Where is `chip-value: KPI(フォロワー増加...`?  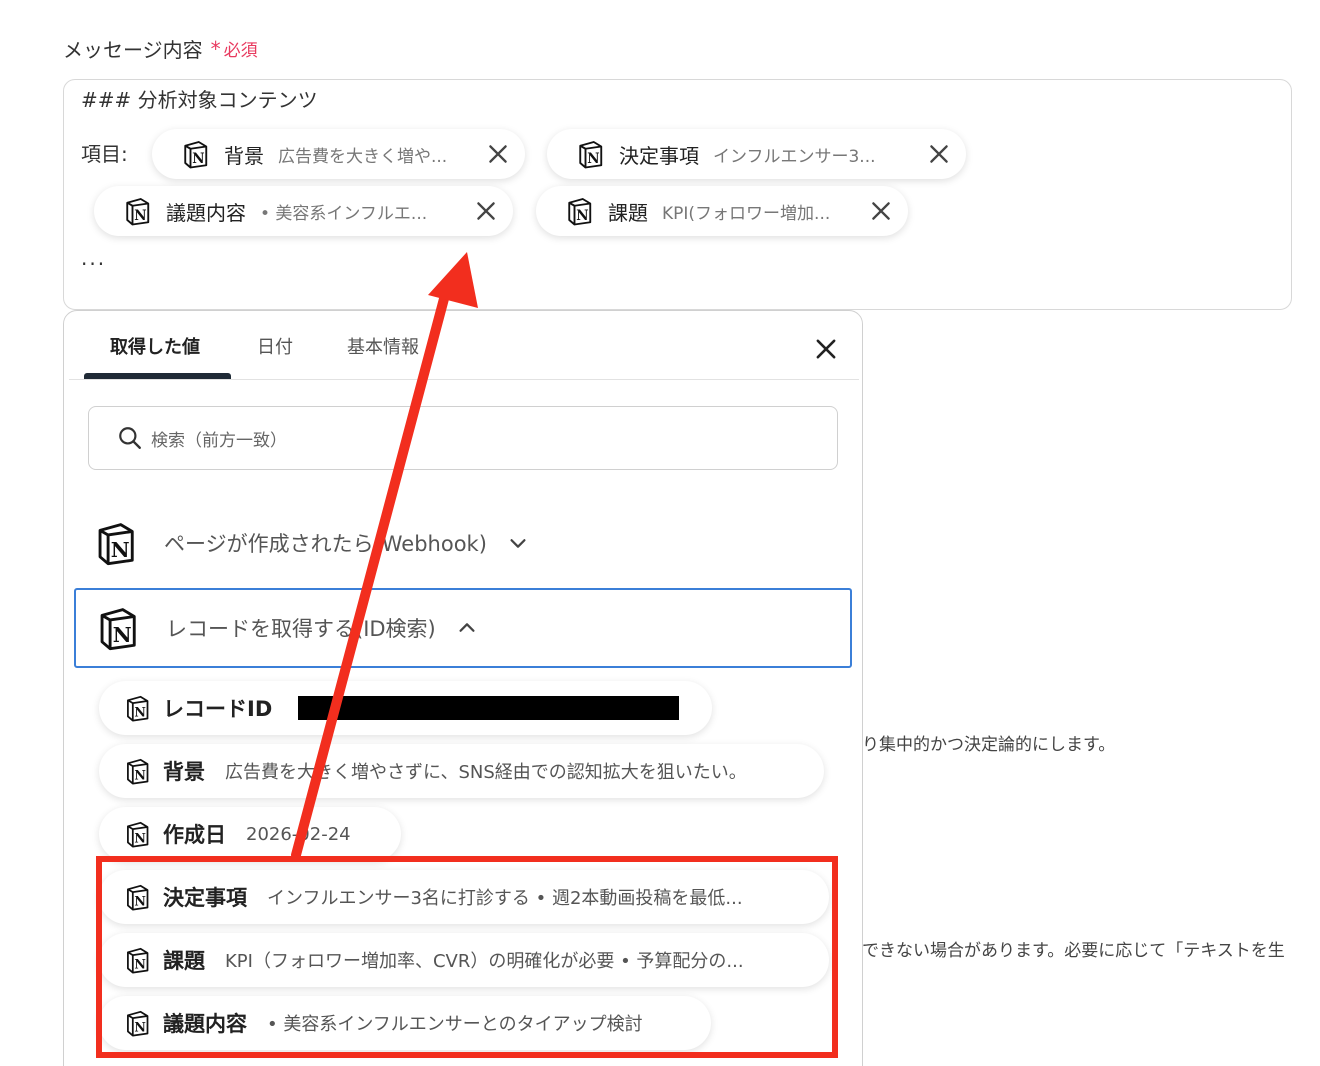
chip-value: KPI(フォロワー増加... is located at coordinates (746, 213).